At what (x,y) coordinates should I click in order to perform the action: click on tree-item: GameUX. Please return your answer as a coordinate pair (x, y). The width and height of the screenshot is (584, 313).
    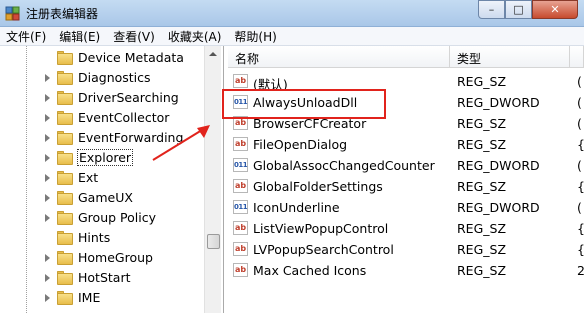
    Looking at the image, I should click on (102, 198).